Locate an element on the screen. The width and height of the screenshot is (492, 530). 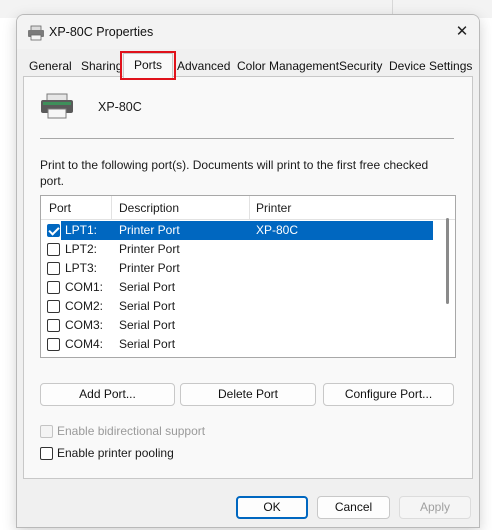
port-row: COM4: Serial Port is located at coordinates (237, 344).